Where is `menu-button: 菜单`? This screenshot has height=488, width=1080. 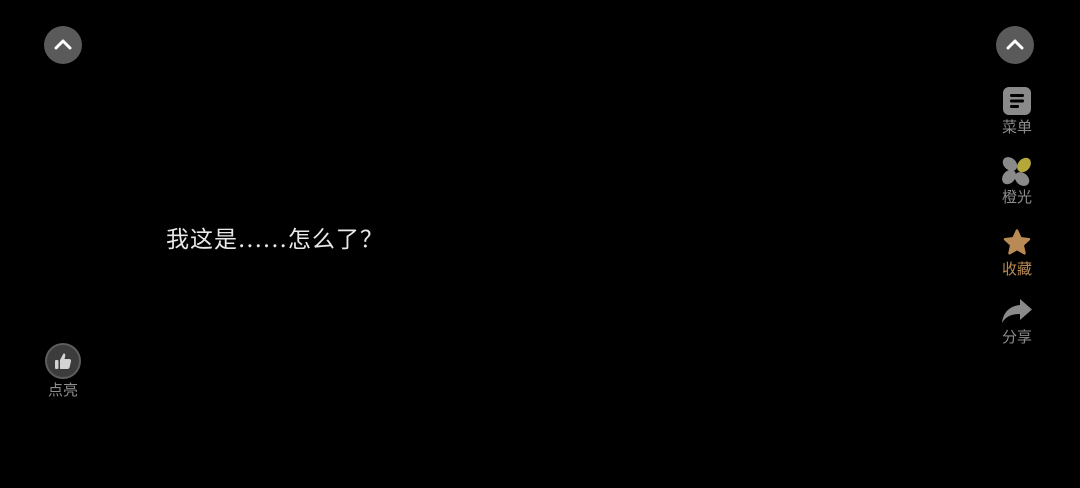
menu-button: 菜单 is located at coordinates (1017, 119).